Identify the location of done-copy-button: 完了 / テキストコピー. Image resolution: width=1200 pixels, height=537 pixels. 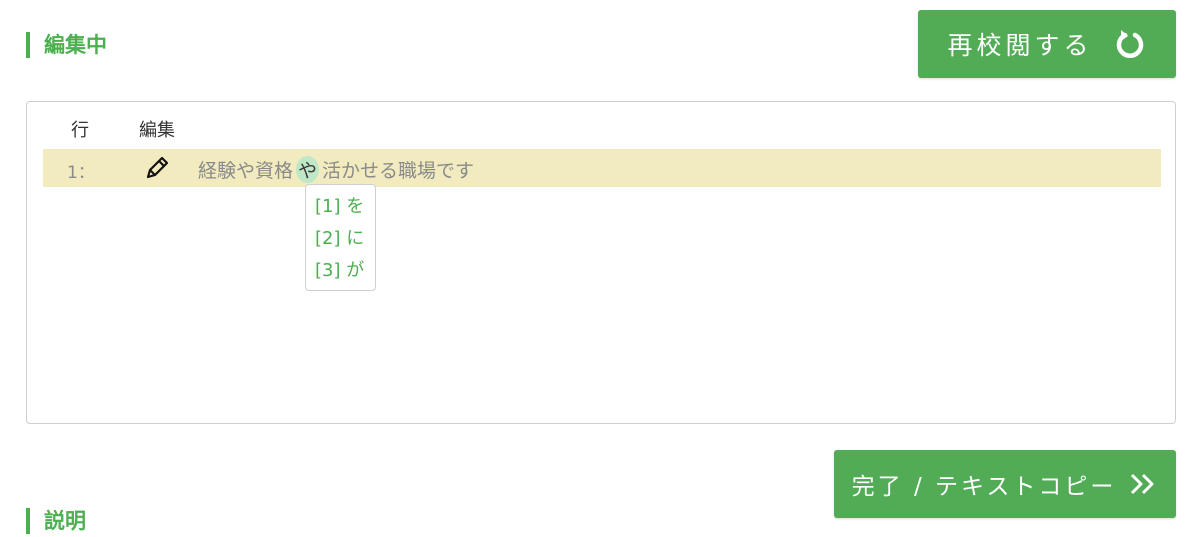
(1005, 484).